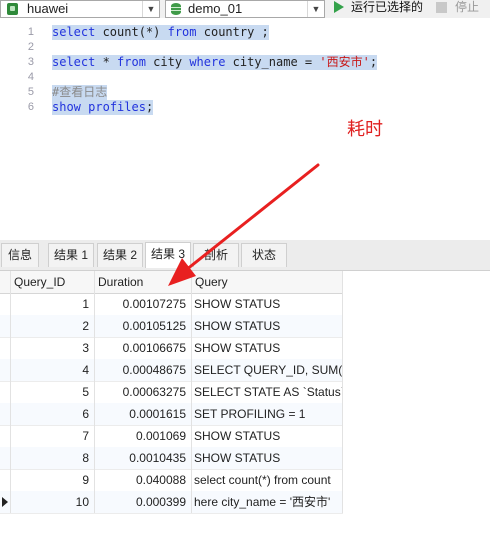 This screenshot has width=490, height=537. What do you see at coordinates (167, 62) in the screenshot?
I see `code-token: city` at bounding box center [167, 62].